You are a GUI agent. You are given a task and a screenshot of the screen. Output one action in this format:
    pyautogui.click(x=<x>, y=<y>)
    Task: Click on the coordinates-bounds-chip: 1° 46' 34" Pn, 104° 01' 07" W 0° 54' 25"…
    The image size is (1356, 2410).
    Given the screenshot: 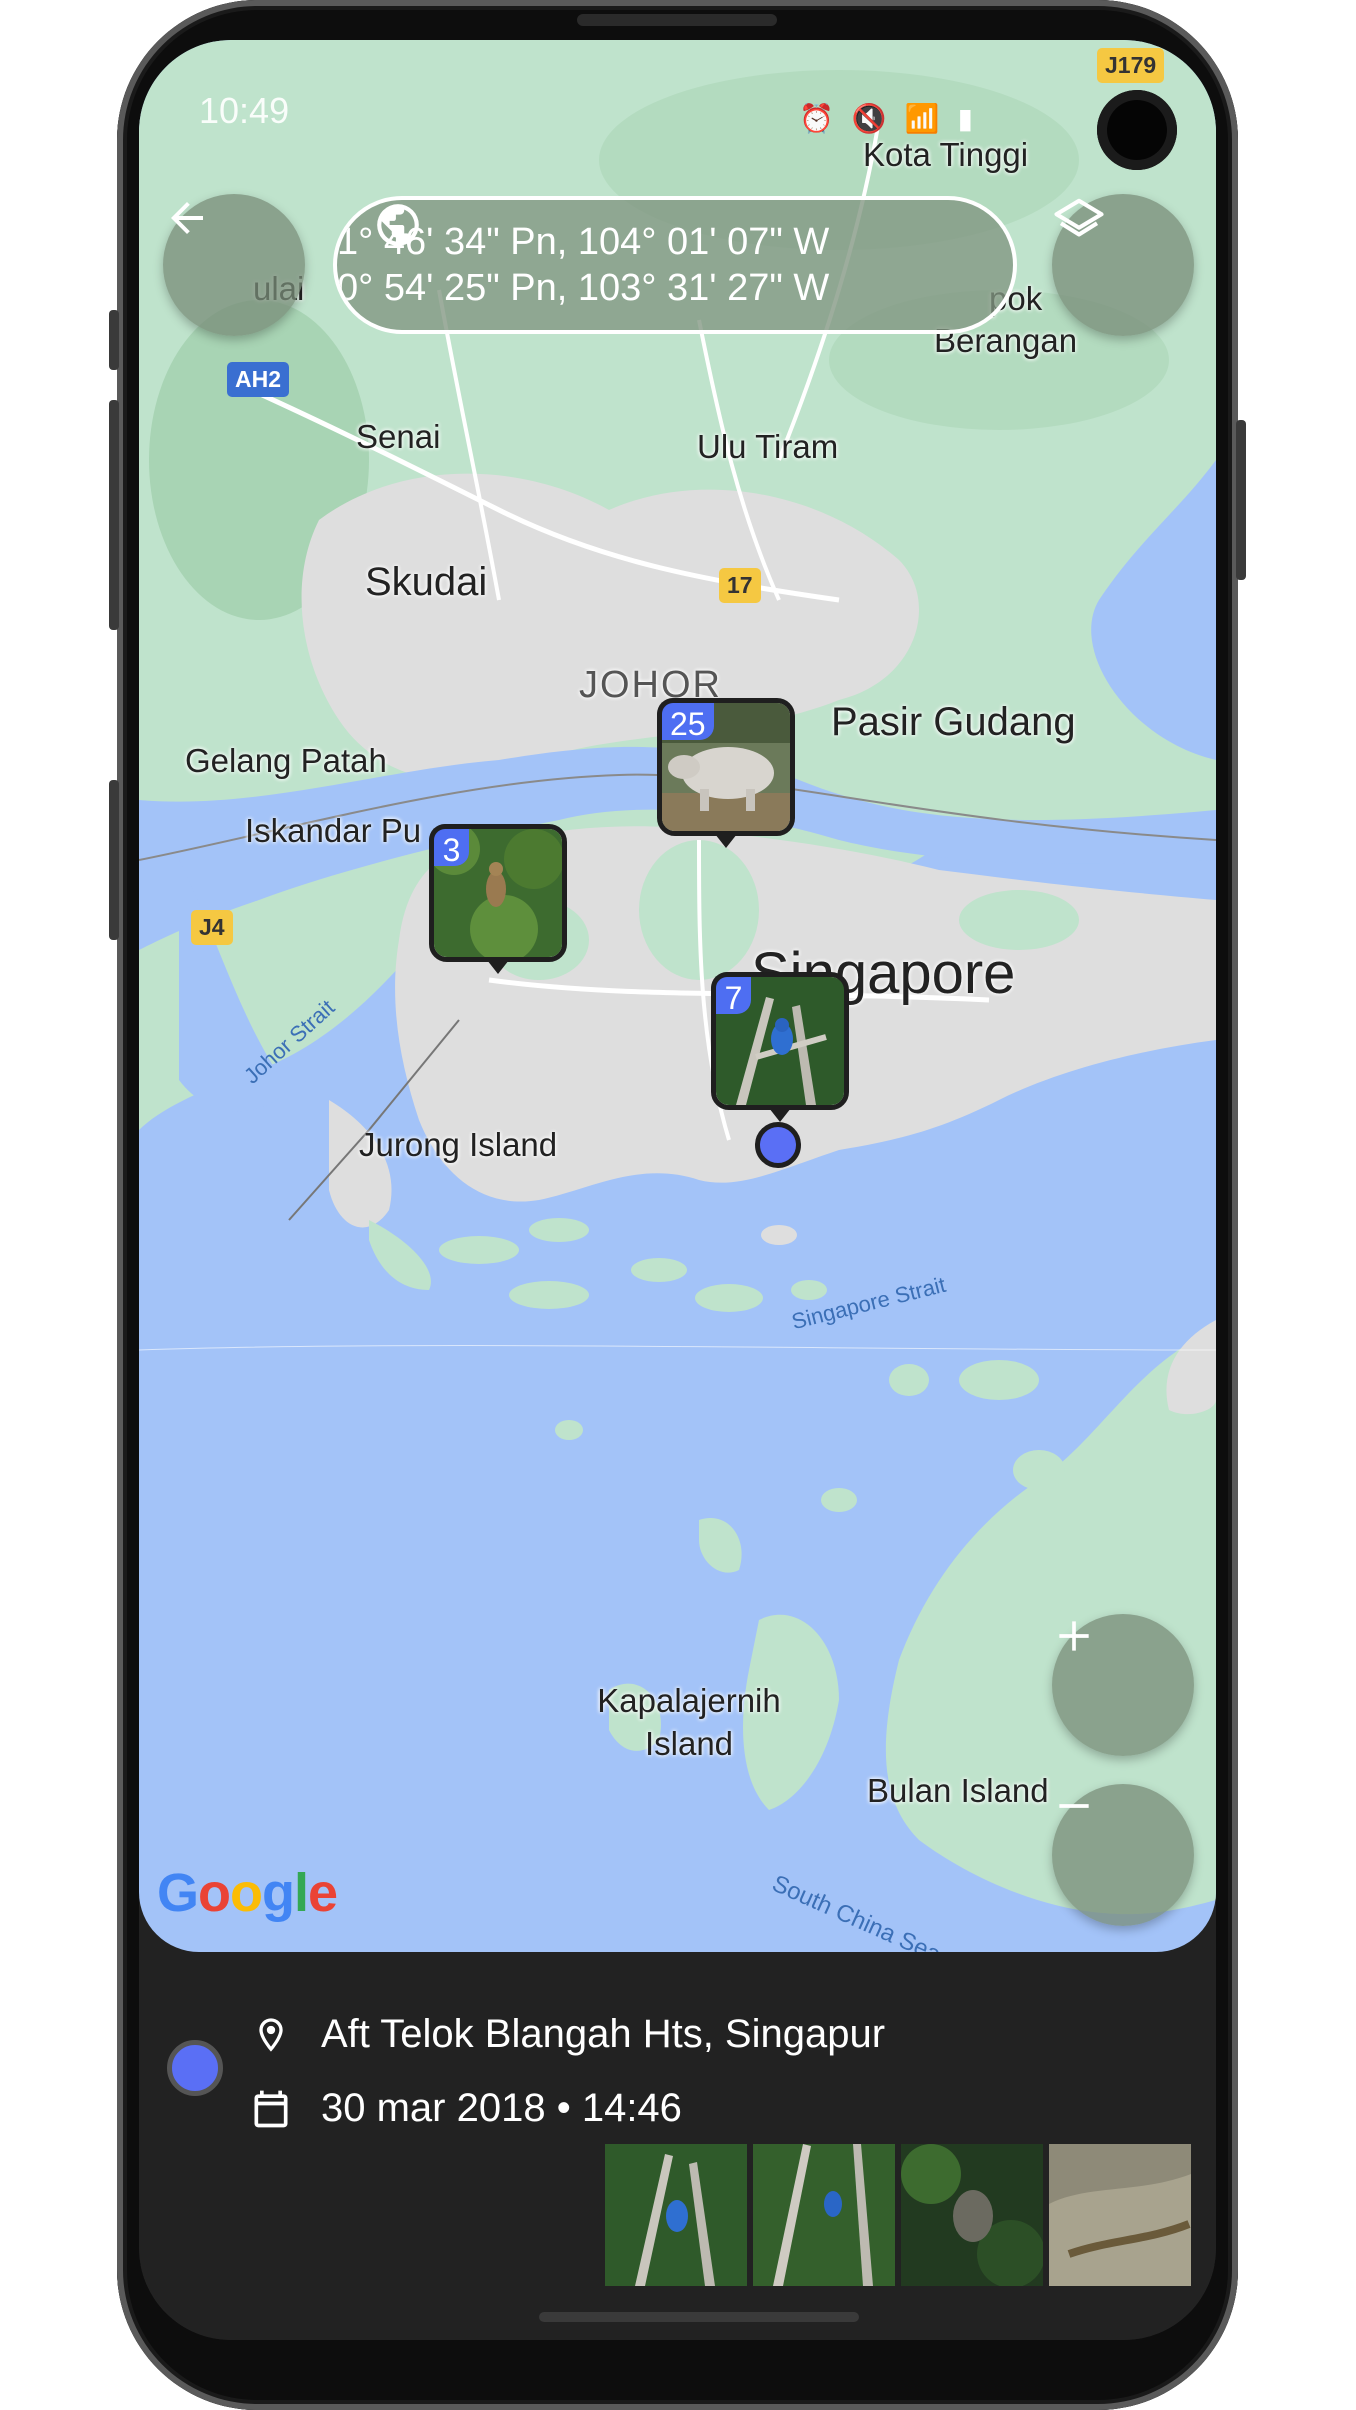 What is the action you would take?
    pyautogui.click(x=675, y=265)
    